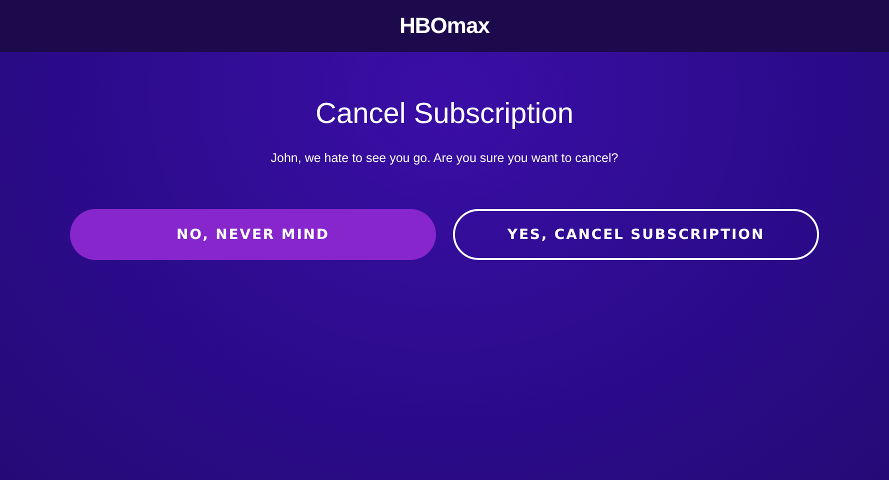  Describe the element at coordinates (636, 234) in the screenshot. I see `cancel-subscription-button: YES, CANCEL SUBSCRIPTION` at that location.